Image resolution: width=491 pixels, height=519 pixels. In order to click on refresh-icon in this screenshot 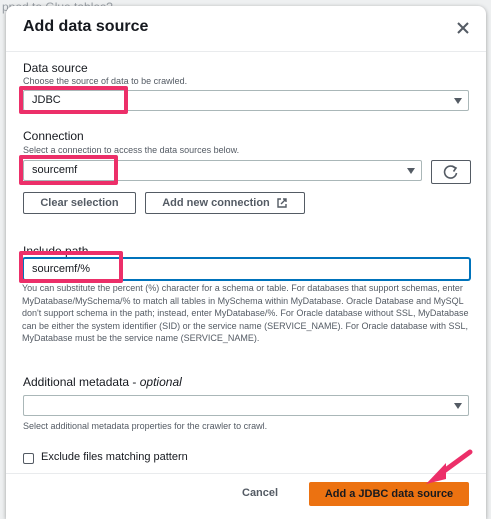, I will do `click(450, 172)`.